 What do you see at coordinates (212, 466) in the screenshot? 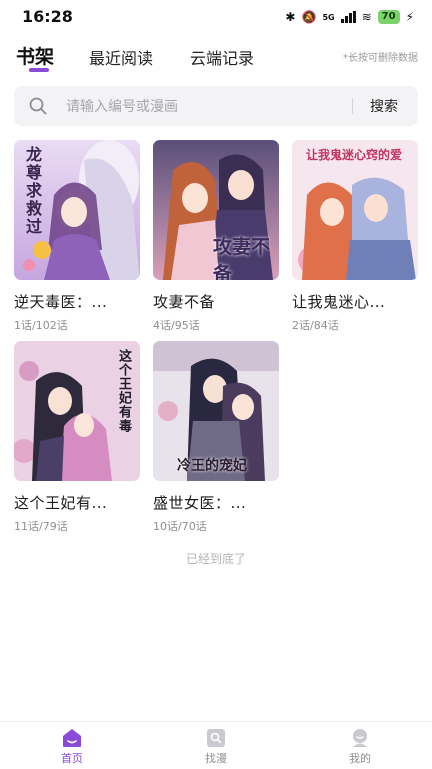
I see `cover-title-text: 冷王的宠妃` at bounding box center [212, 466].